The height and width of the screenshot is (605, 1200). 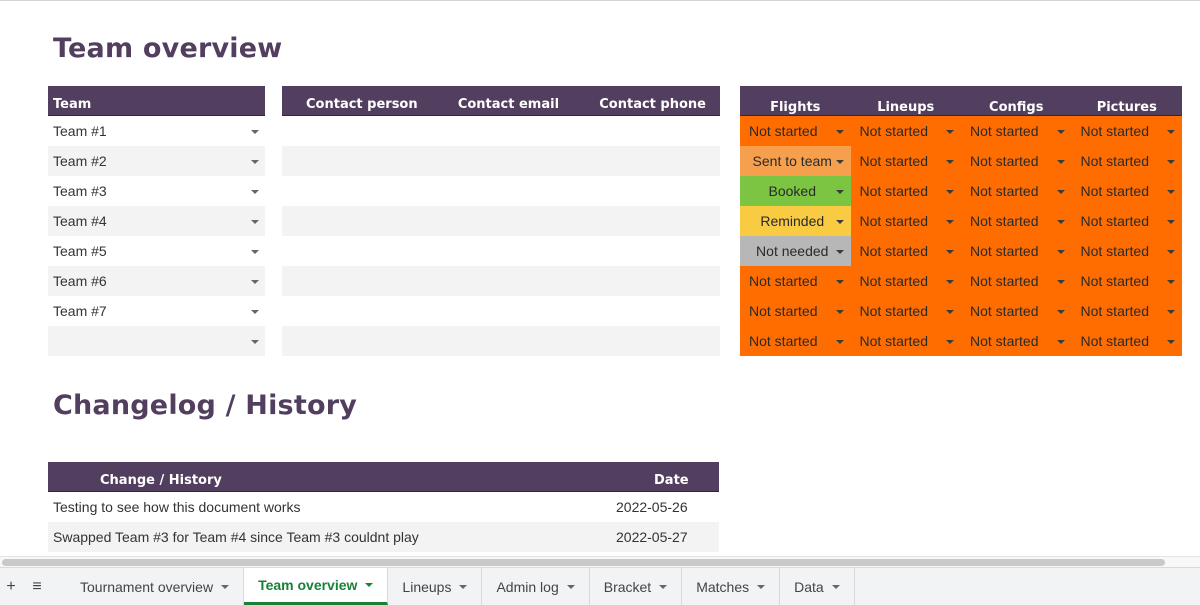 I want to click on team-row: Team #7, so click(x=156, y=311).